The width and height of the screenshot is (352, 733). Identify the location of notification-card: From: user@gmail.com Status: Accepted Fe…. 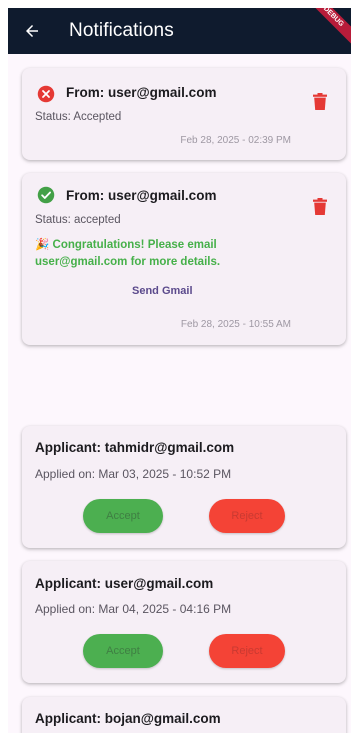
(184, 114).